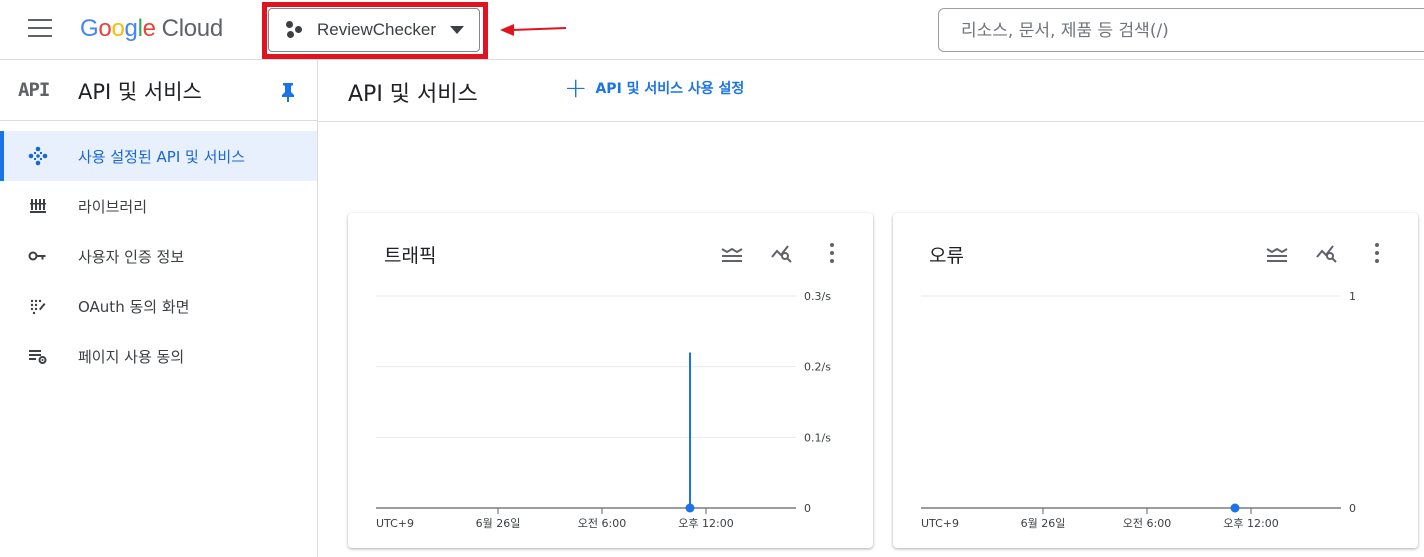 The width and height of the screenshot is (1424, 557). I want to click on diamond-nodes-icon, so click(38, 156).